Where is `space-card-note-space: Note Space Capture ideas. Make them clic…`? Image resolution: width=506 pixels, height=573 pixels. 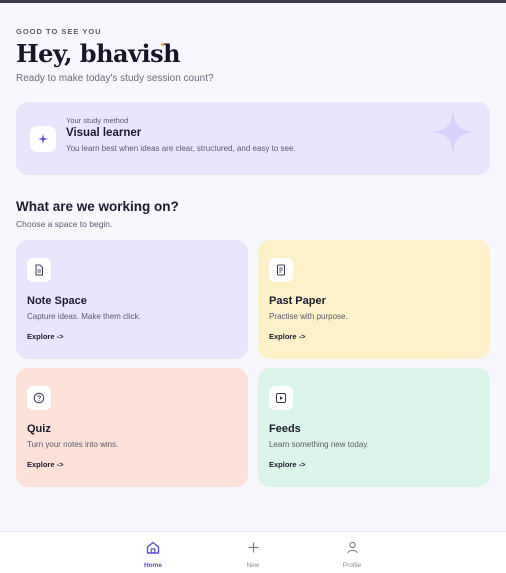
space-card-note-space: Note Space Capture ideas. Make them clic… is located at coordinates (132, 299).